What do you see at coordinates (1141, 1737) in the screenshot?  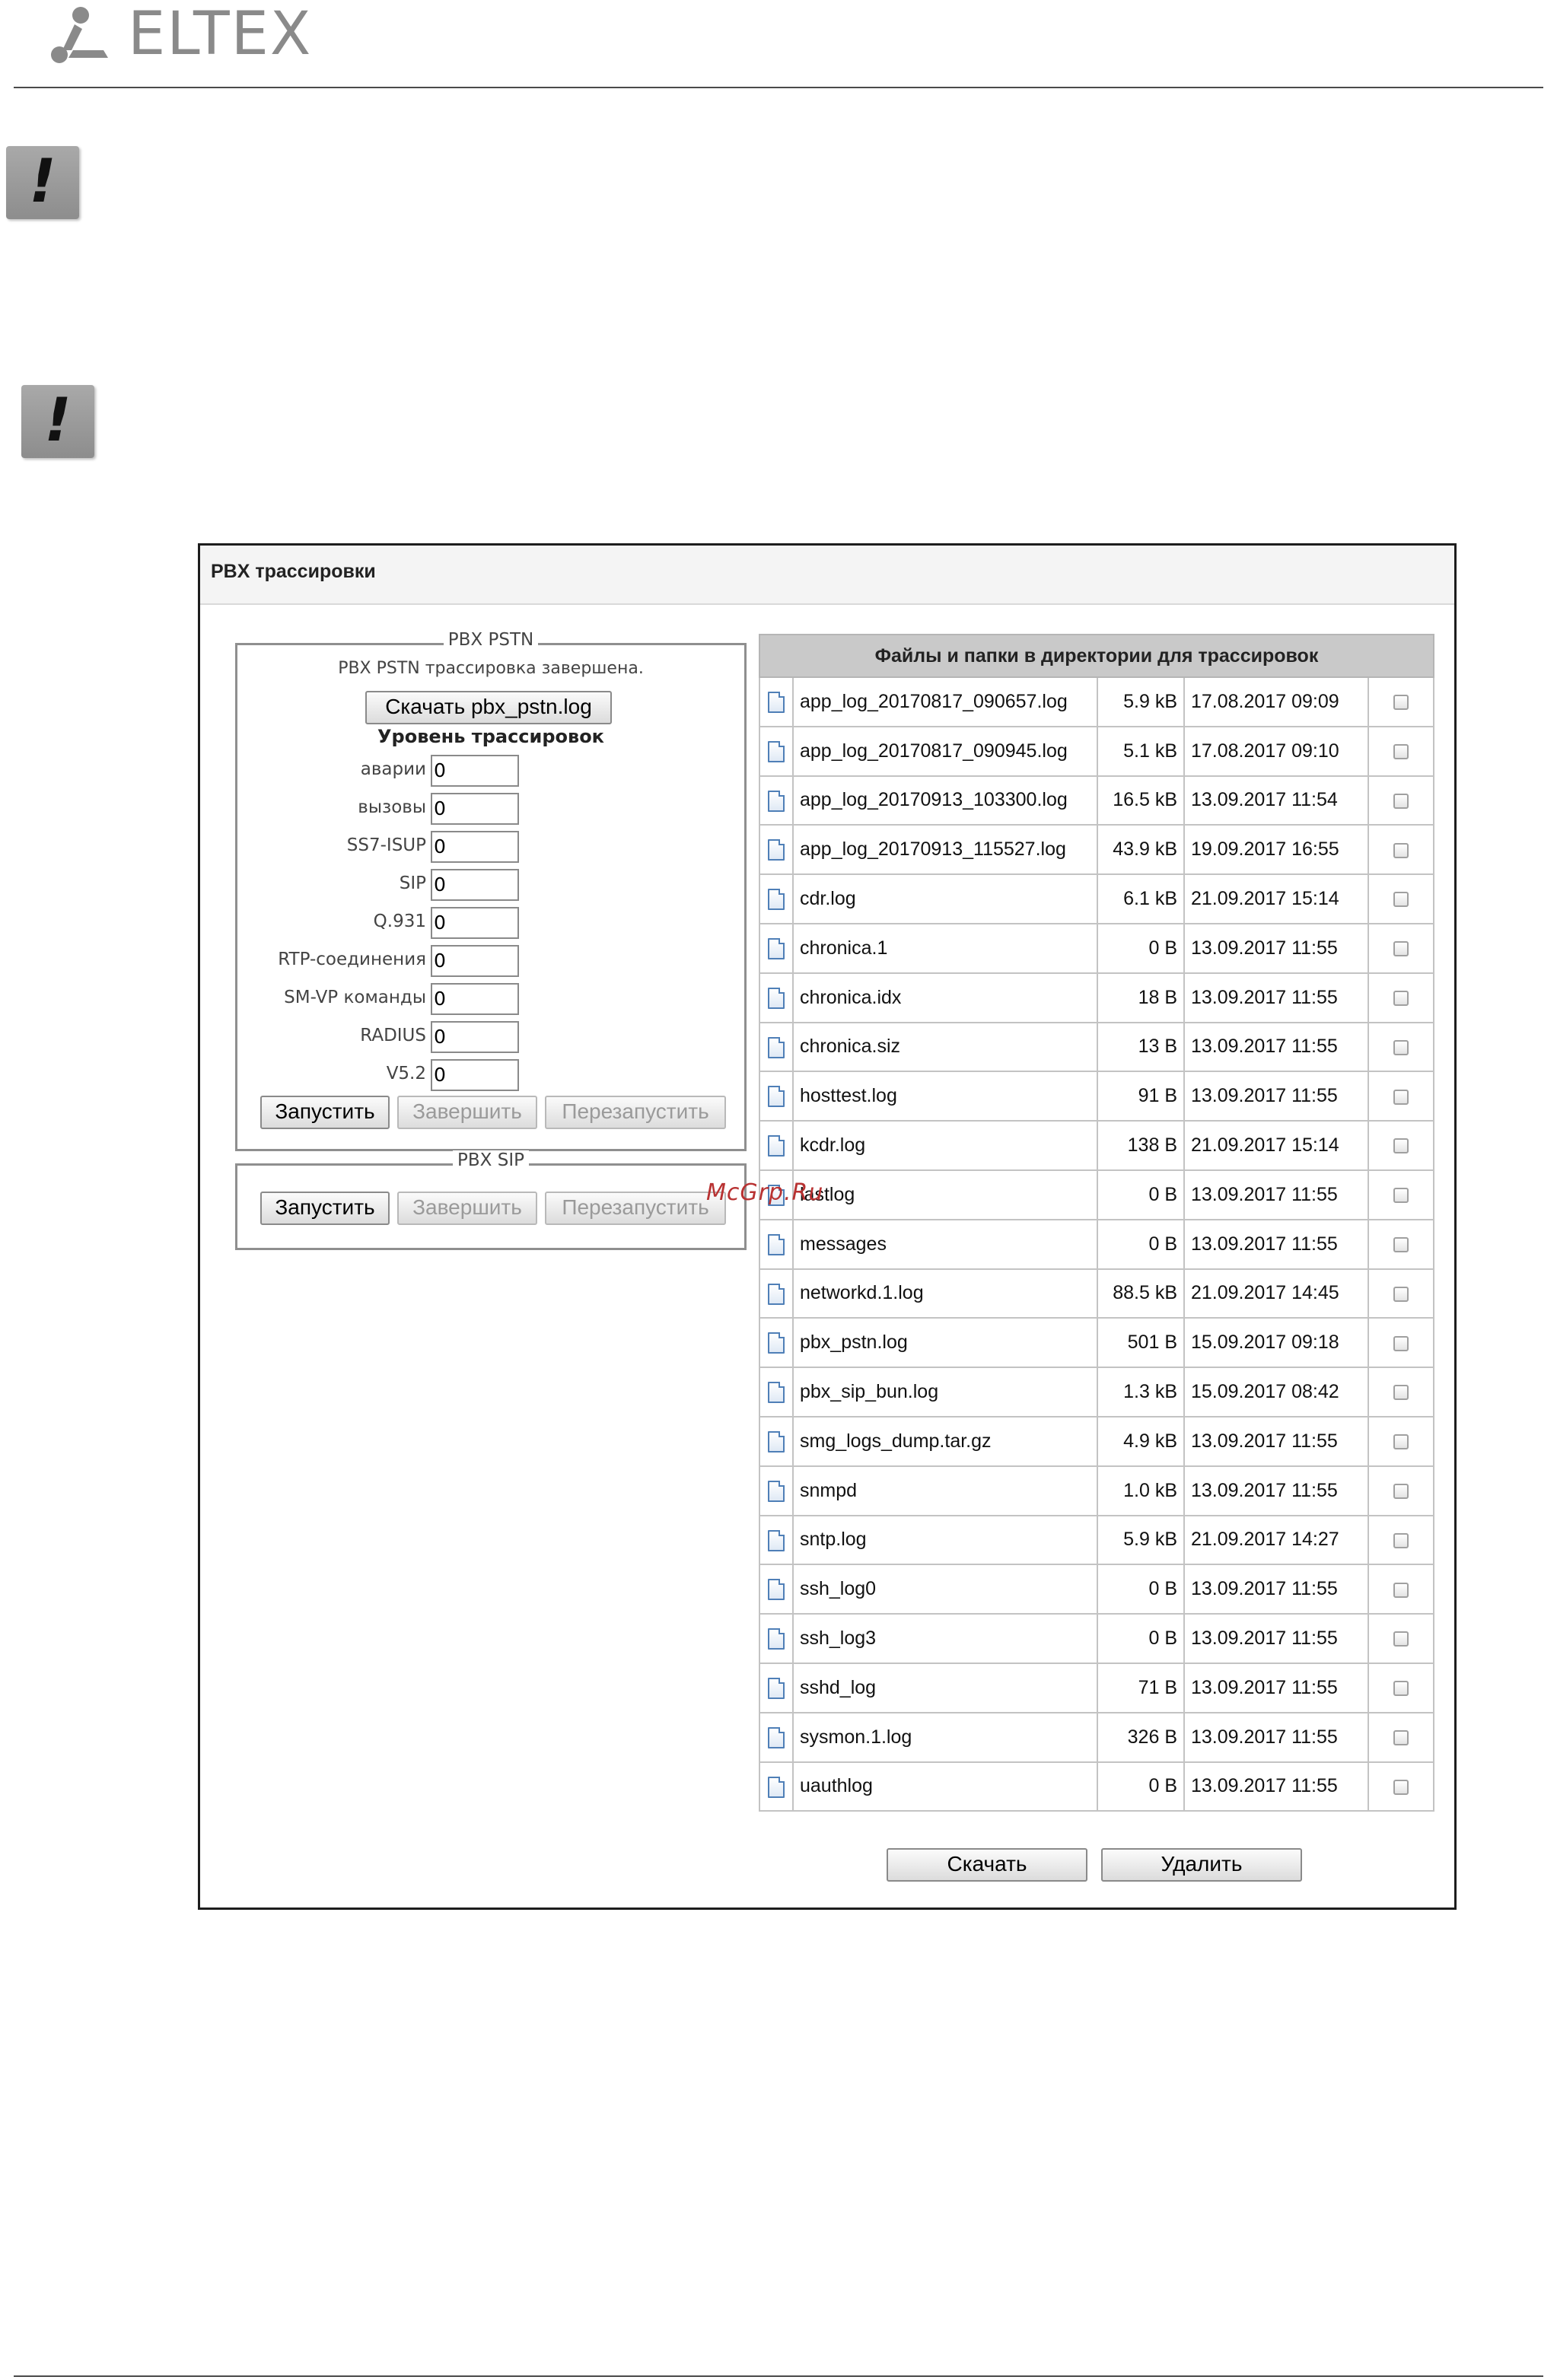 I see `file-size: 326 B` at bounding box center [1141, 1737].